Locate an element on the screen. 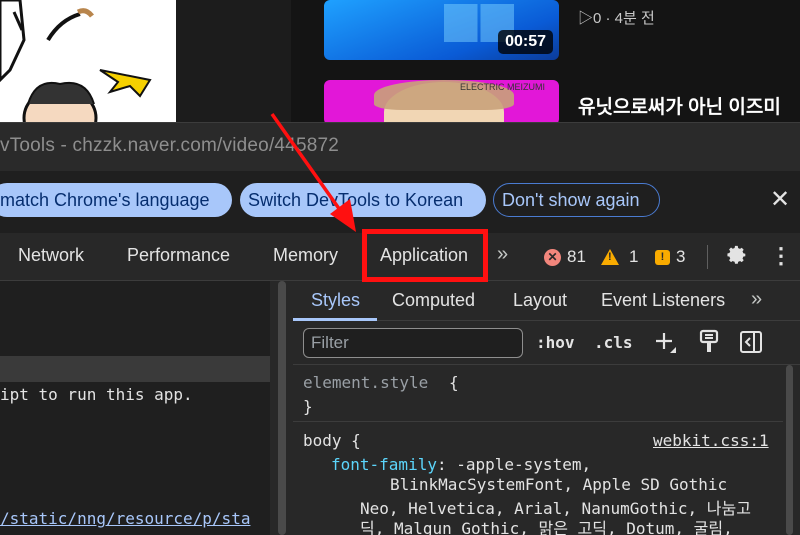 This screenshot has width=800, height=535. close-icon: ✕ is located at coordinates (780, 200).